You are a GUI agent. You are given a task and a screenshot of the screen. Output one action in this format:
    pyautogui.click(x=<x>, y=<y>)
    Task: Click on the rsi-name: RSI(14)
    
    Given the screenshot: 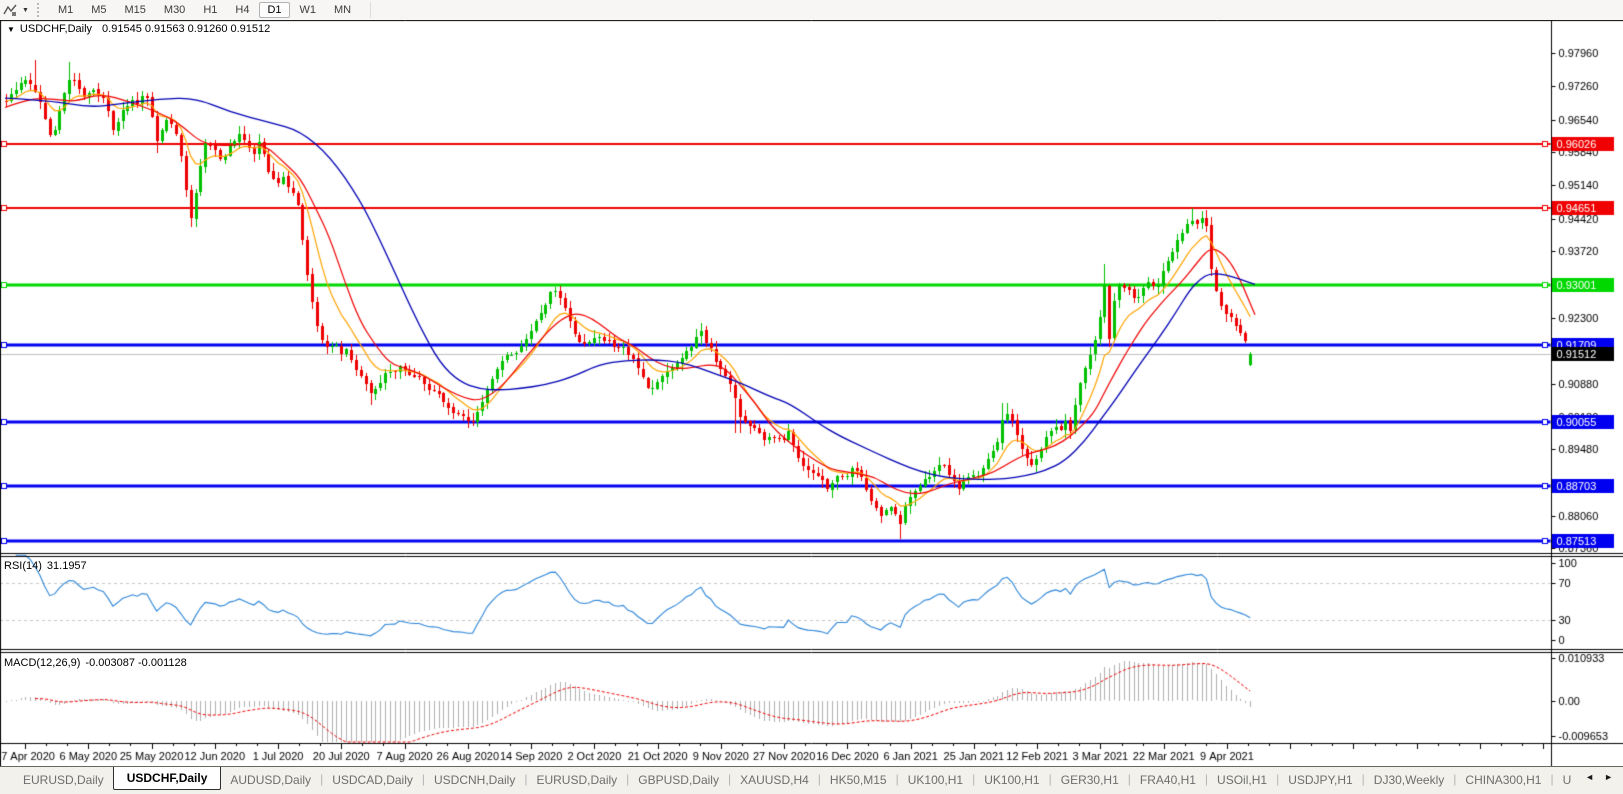 What is the action you would take?
    pyautogui.click(x=23, y=566)
    